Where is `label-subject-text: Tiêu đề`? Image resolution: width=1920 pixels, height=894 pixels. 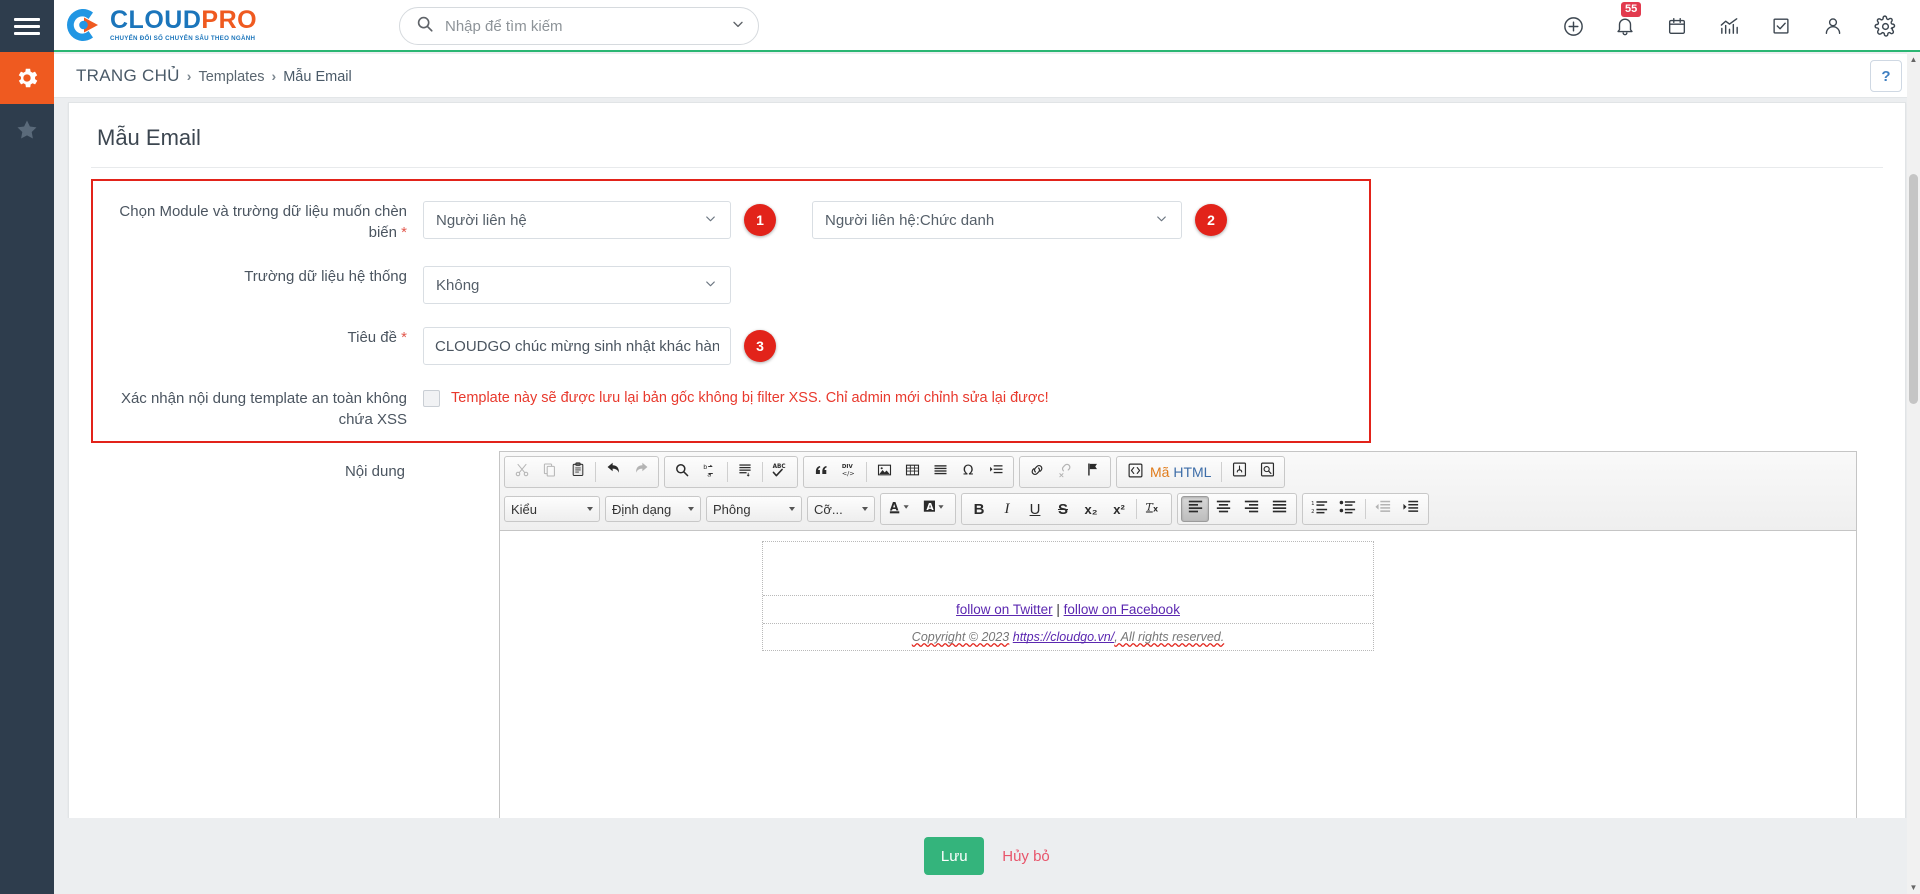
label-subject-text: Tiêu đề is located at coordinates (372, 337).